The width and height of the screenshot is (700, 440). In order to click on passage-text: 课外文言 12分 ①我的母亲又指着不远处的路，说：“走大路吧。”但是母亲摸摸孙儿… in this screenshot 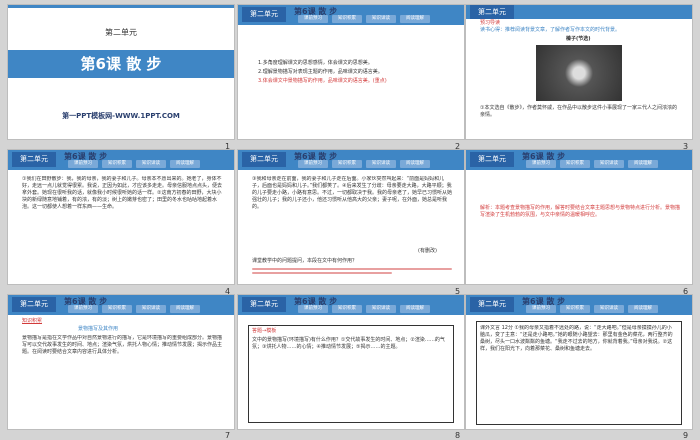, I will do `click(576, 338)`.